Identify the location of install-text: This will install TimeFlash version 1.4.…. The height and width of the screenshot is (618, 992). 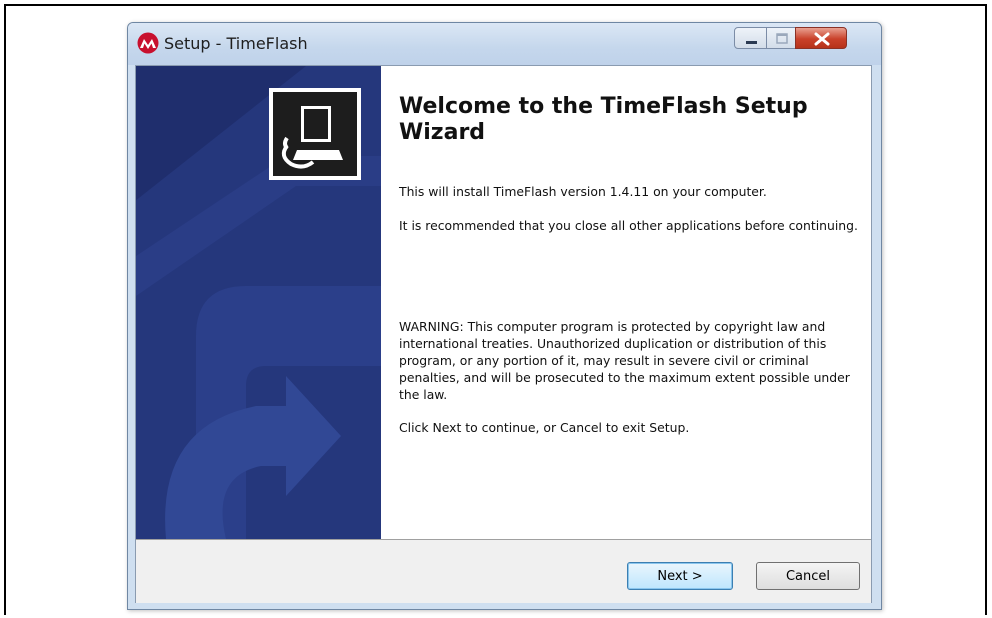
(583, 191).